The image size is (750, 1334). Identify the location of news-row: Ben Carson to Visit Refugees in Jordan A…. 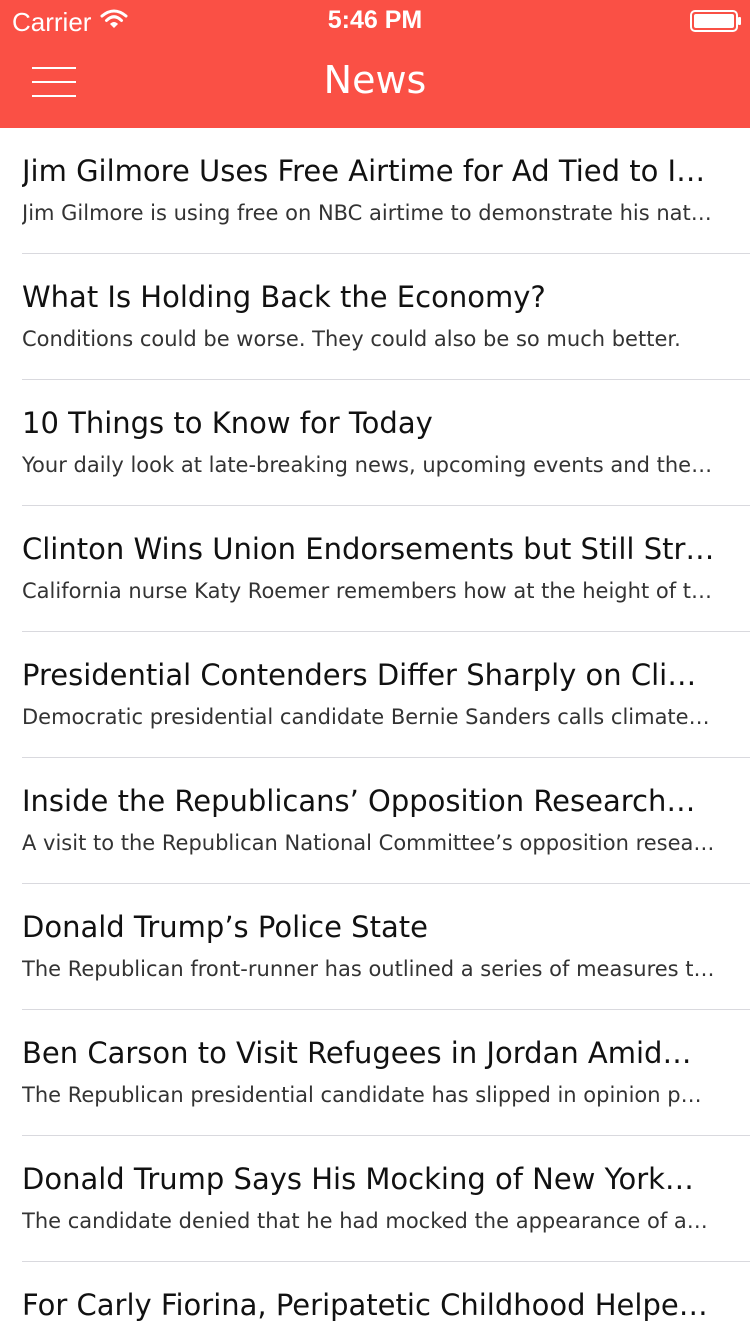
(375, 1073).